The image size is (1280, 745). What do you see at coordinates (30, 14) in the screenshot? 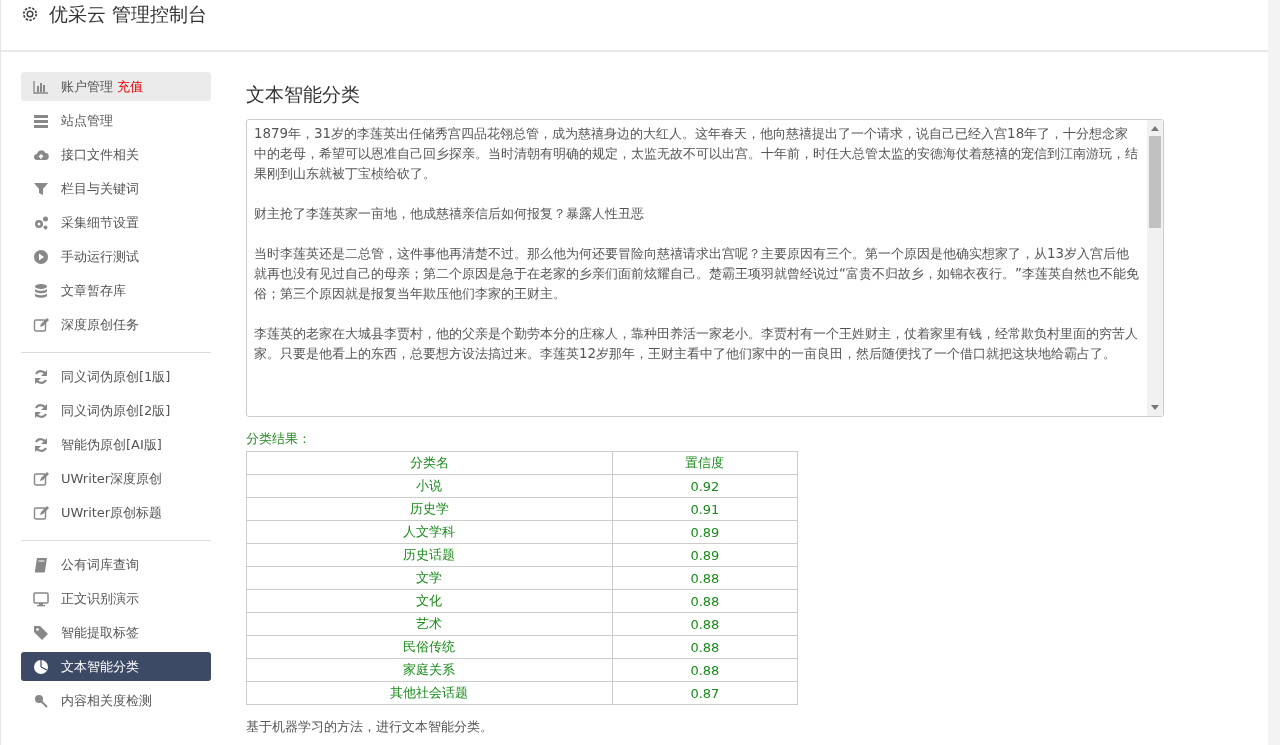
I see `settings-icon` at bounding box center [30, 14].